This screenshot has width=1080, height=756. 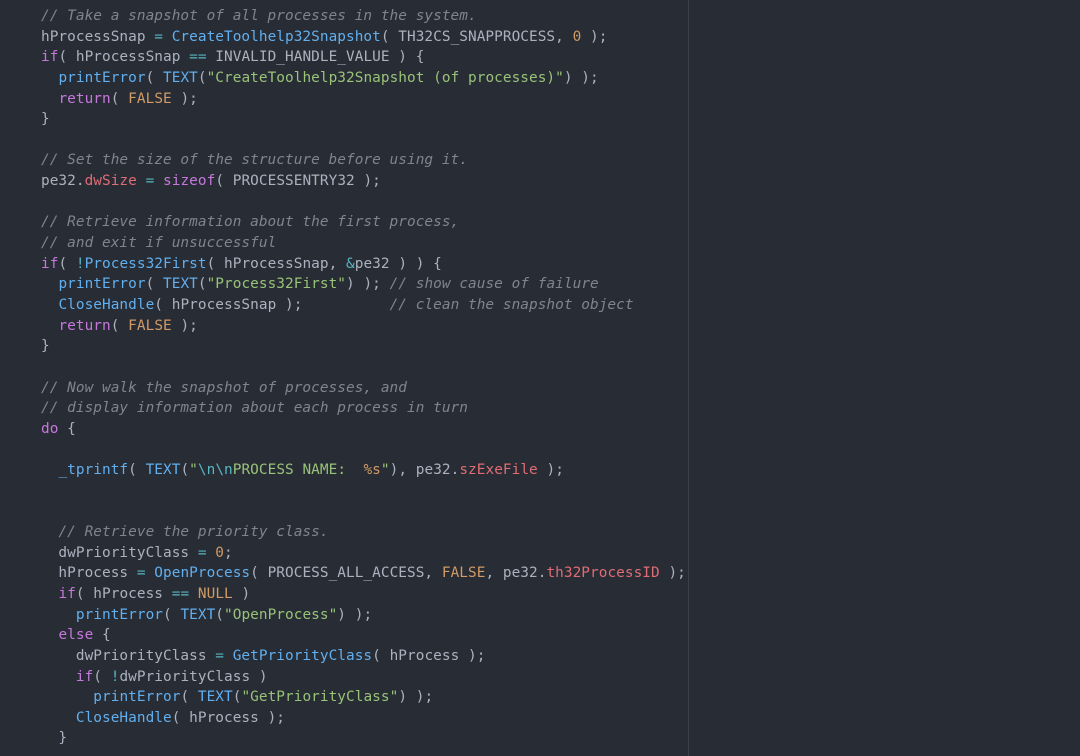 I want to click on code-line: printError( TEXT("OpenProcess") );, so click(x=344, y=615).